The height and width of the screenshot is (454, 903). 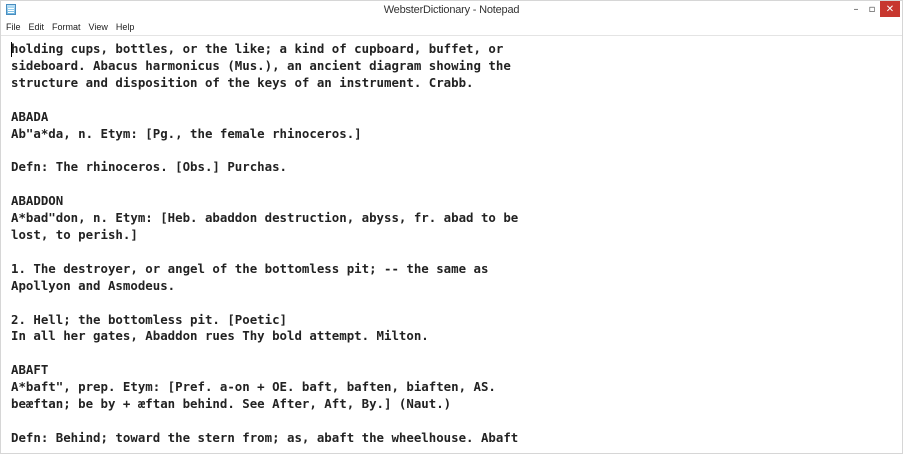 I want to click on window-title: WebsterDictionary - Notepad, so click(x=451, y=10).